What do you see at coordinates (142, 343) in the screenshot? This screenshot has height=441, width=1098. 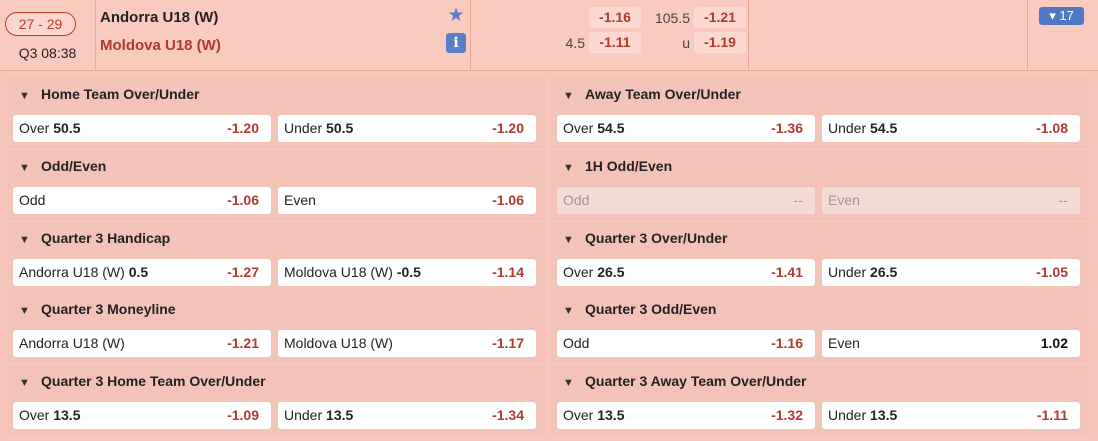 I see `selection-button: Andorra U18 (W) -1.21` at bounding box center [142, 343].